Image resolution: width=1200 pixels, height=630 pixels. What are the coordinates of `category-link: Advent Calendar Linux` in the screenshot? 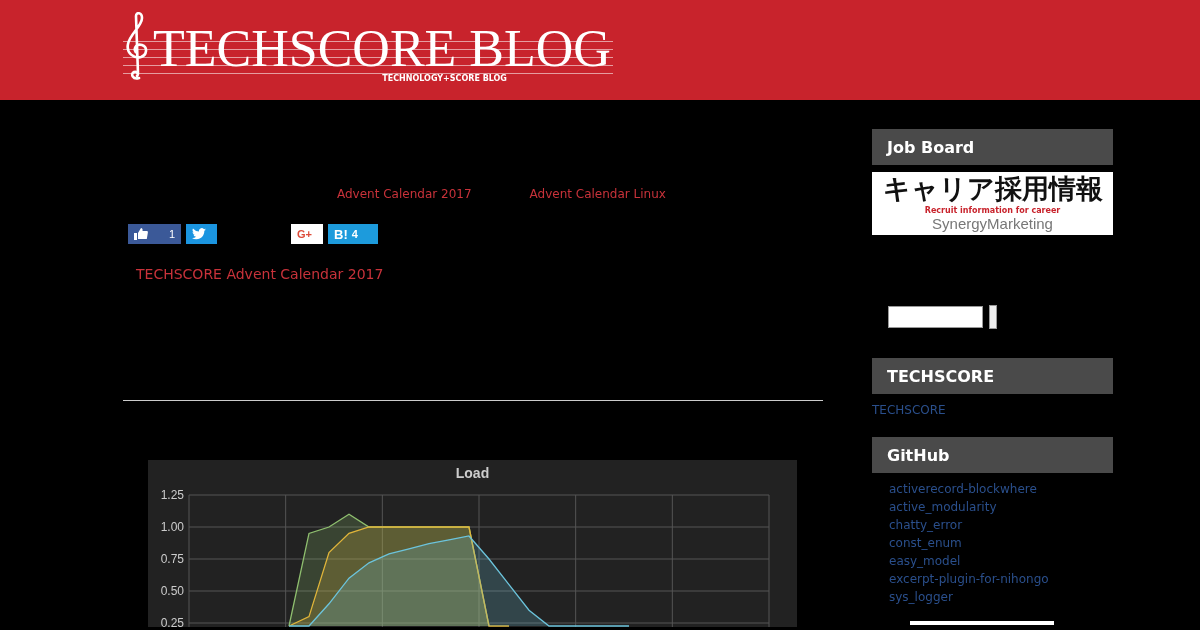 It's located at (597, 194).